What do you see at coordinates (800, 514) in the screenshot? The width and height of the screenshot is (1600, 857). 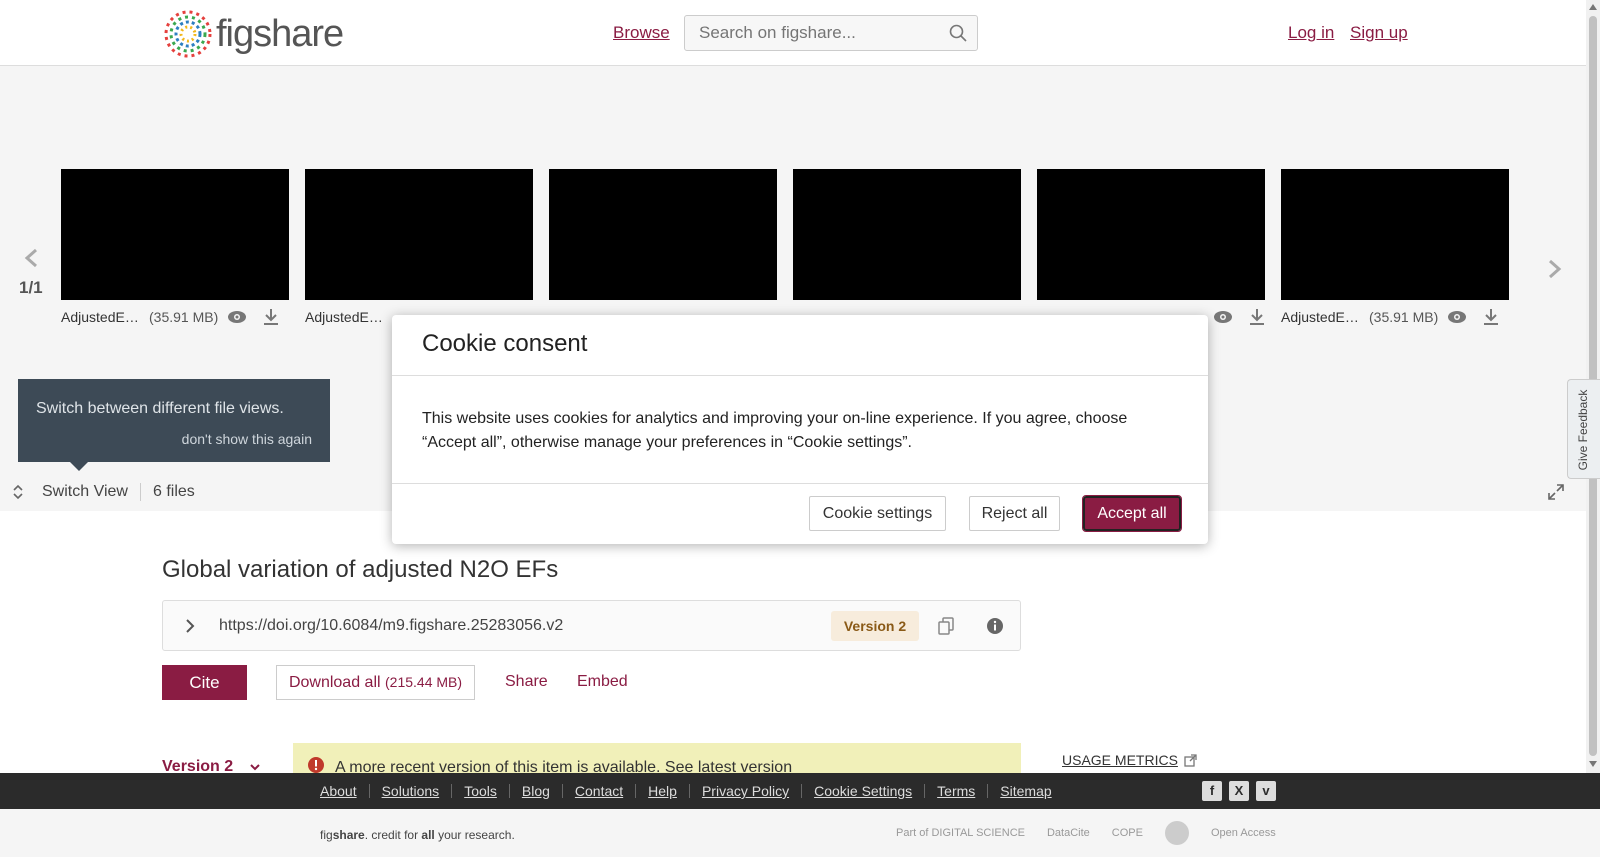 I see `modal-footer: Cookie settings Reject all Accept all` at bounding box center [800, 514].